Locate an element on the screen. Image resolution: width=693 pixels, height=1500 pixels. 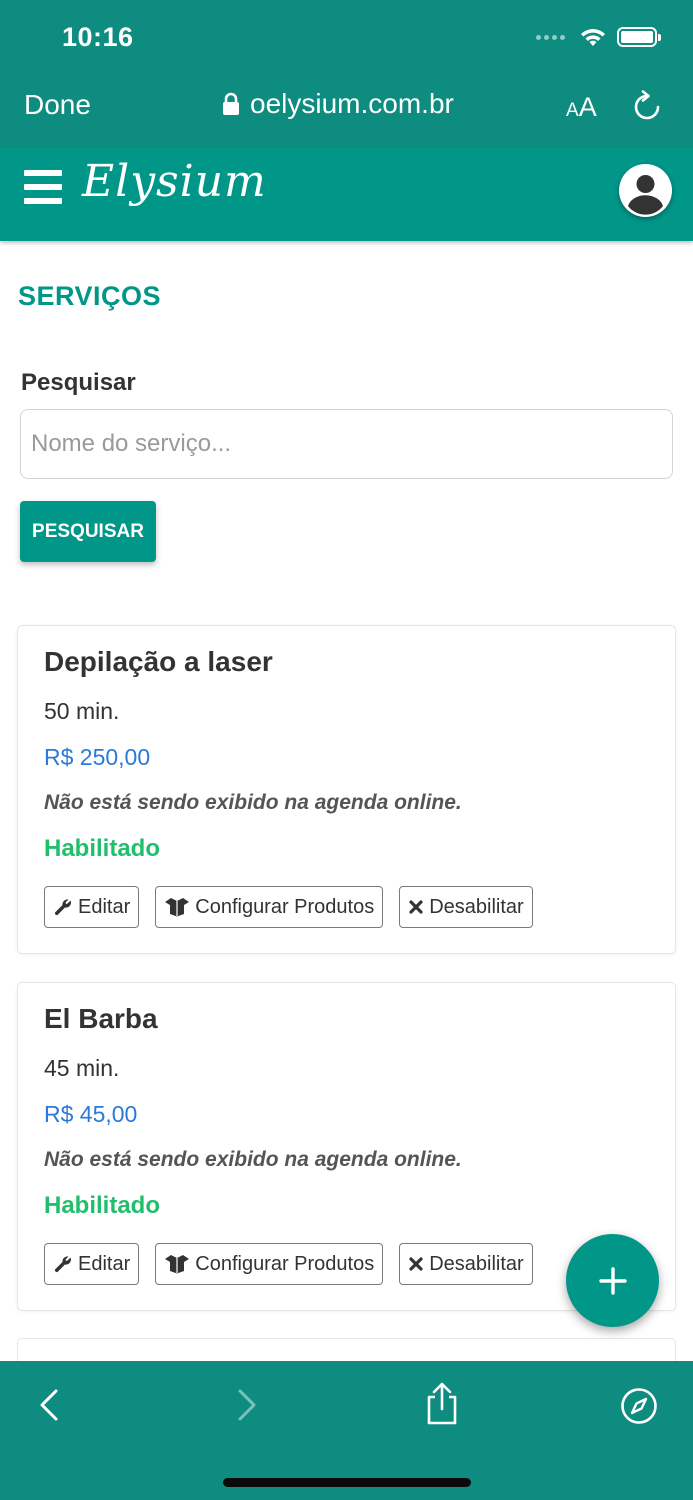
done-button: Done is located at coordinates (57, 105).